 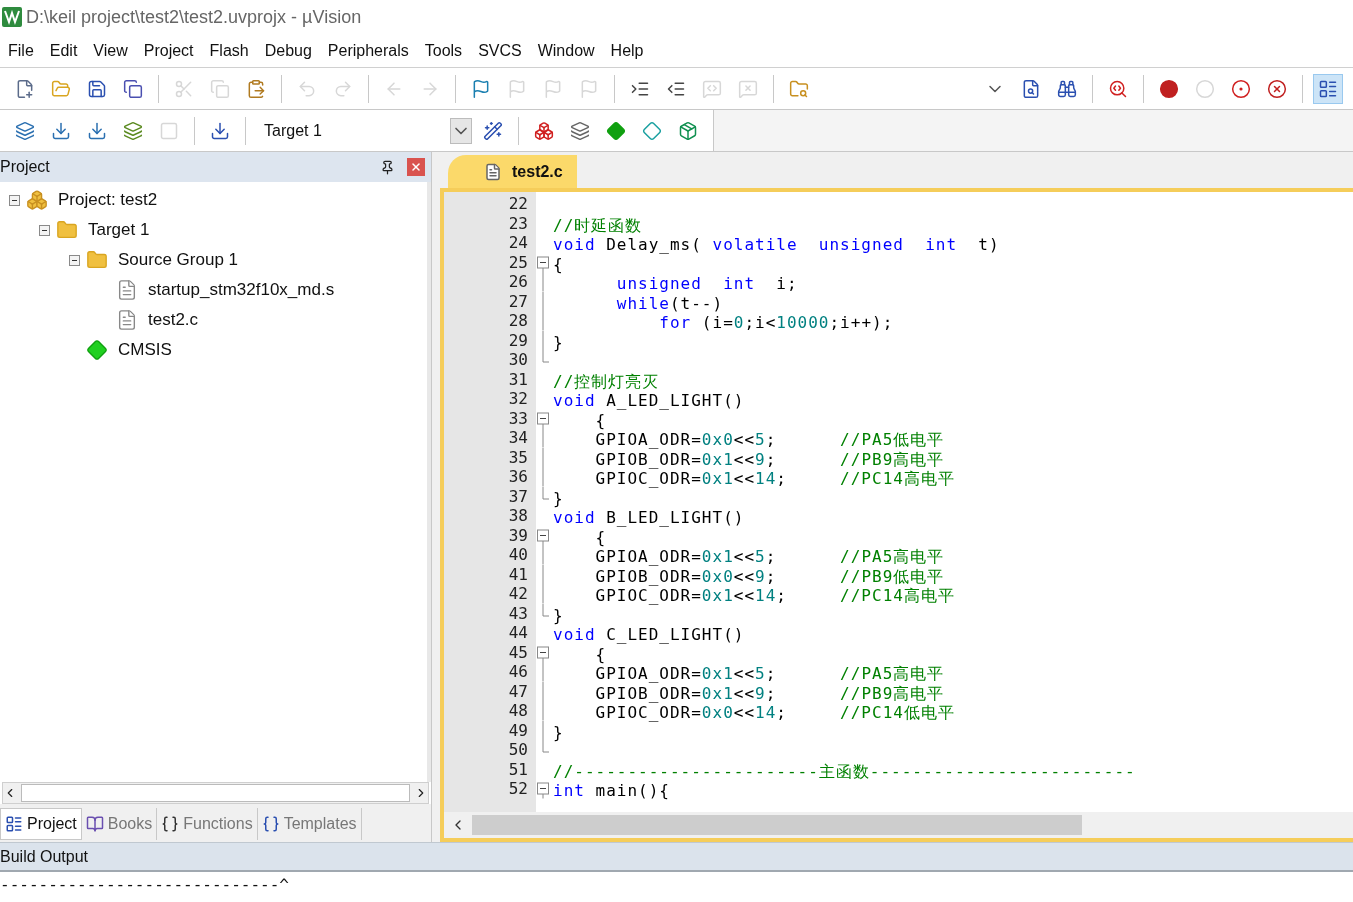 What do you see at coordinates (518, 516) in the screenshot?
I see `line-number: 38` at bounding box center [518, 516].